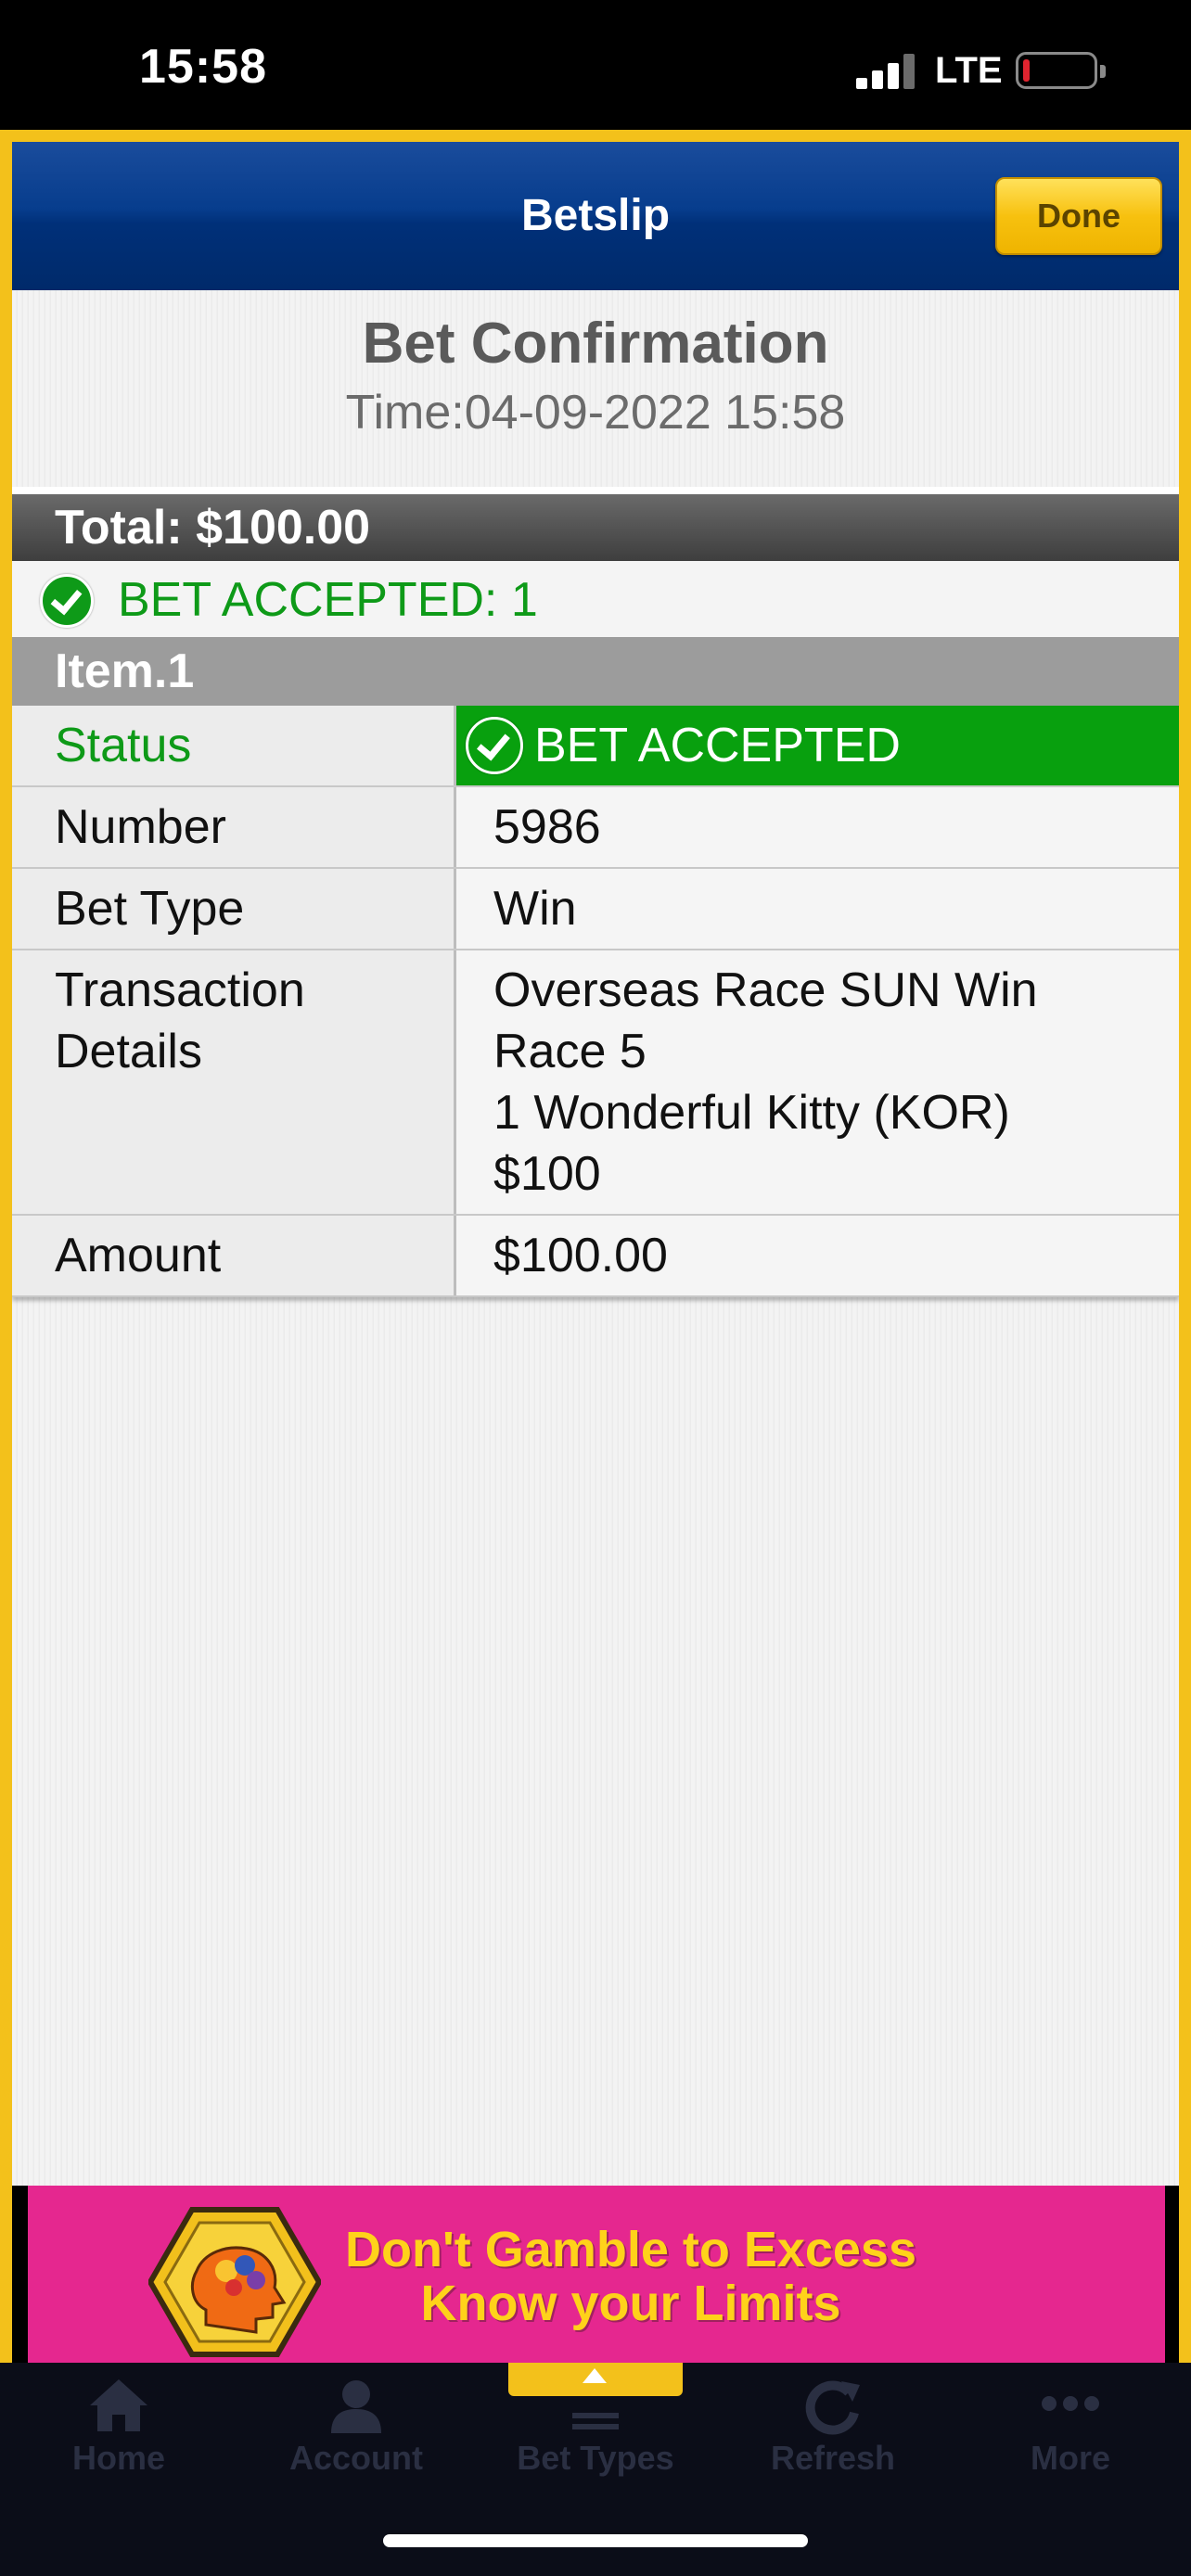  I want to click on bet-type-label: Bet Type, so click(234, 909).